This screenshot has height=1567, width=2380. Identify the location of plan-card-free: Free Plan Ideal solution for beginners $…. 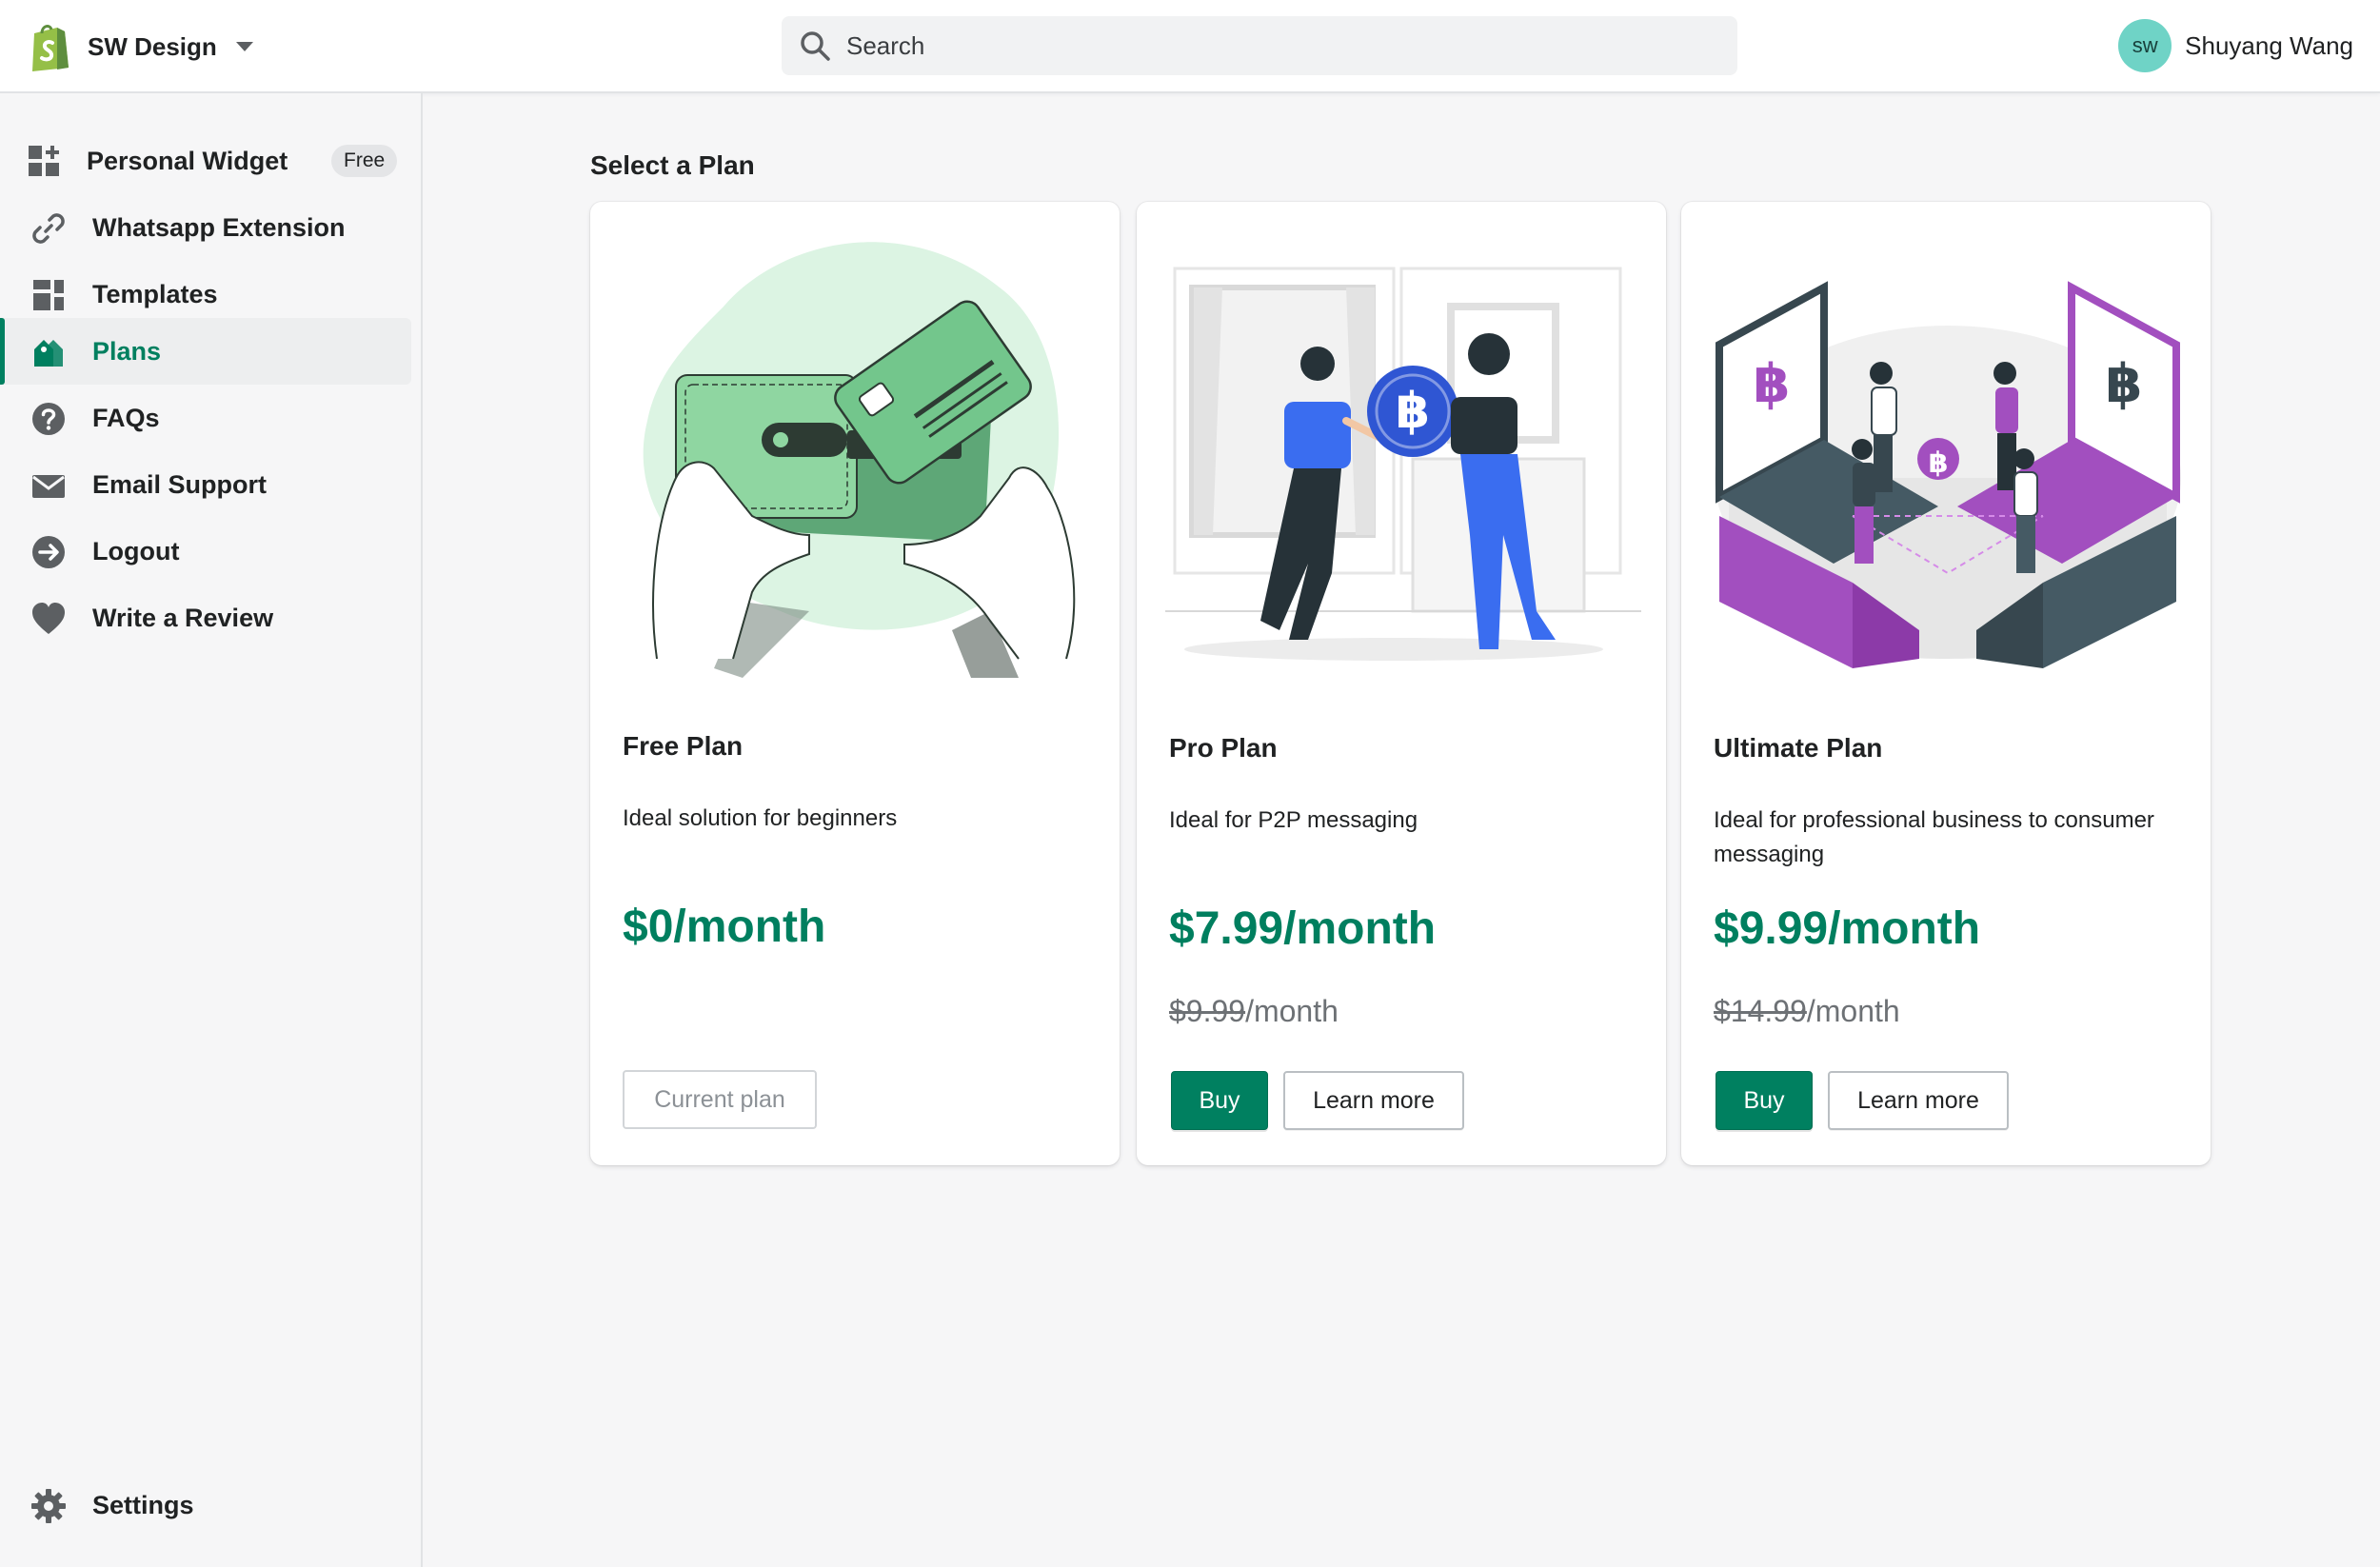
(855, 683).